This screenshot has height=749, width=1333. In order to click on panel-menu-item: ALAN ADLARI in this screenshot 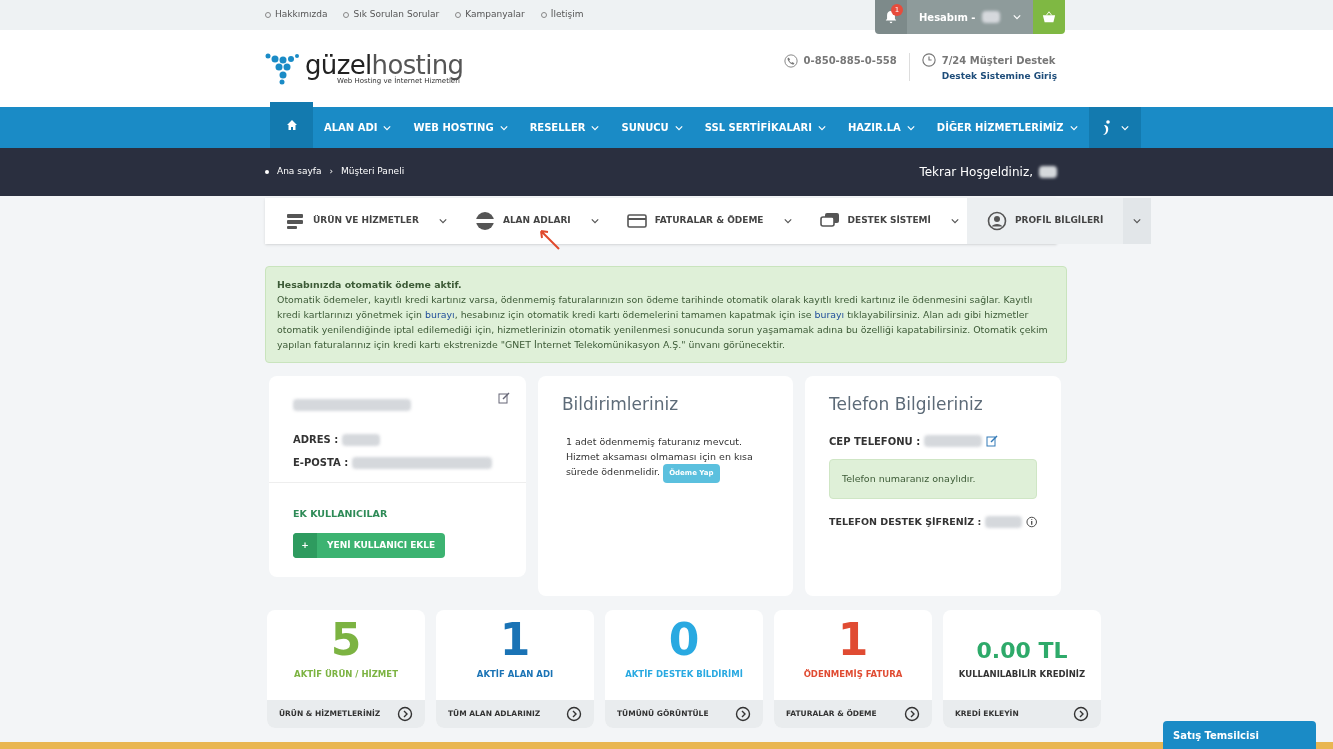, I will do `click(530, 221)`.